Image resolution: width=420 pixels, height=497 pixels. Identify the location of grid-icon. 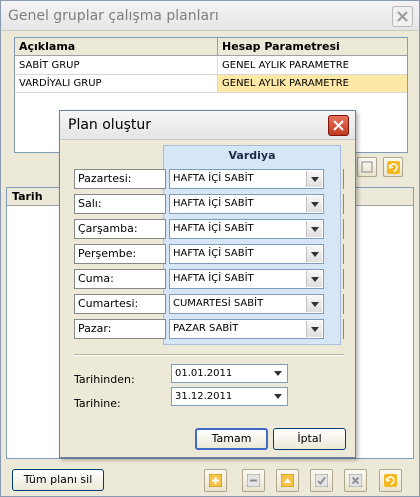
(367, 167).